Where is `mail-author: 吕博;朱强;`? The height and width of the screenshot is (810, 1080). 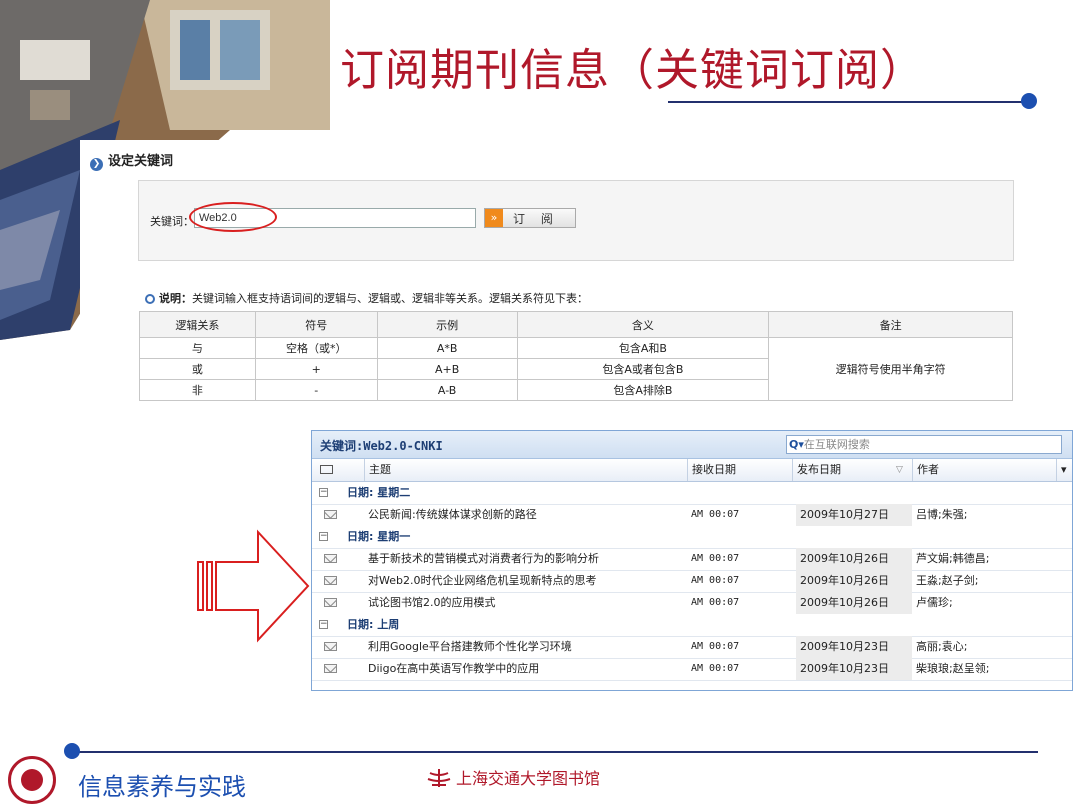
mail-author: 吕博;朱强; is located at coordinates (942, 514).